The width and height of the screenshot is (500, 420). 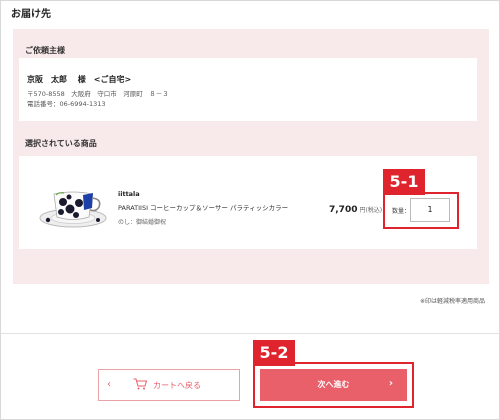 I want to click on price-value: 7,700, so click(x=343, y=210).